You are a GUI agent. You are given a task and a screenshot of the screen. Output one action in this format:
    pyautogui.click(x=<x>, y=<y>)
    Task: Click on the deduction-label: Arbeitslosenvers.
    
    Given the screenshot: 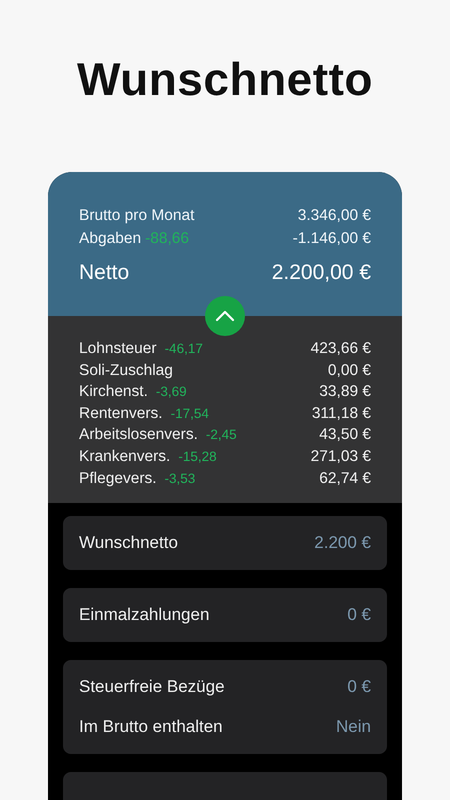 What is the action you would take?
    pyautogui.click(x=138, y=435)
    